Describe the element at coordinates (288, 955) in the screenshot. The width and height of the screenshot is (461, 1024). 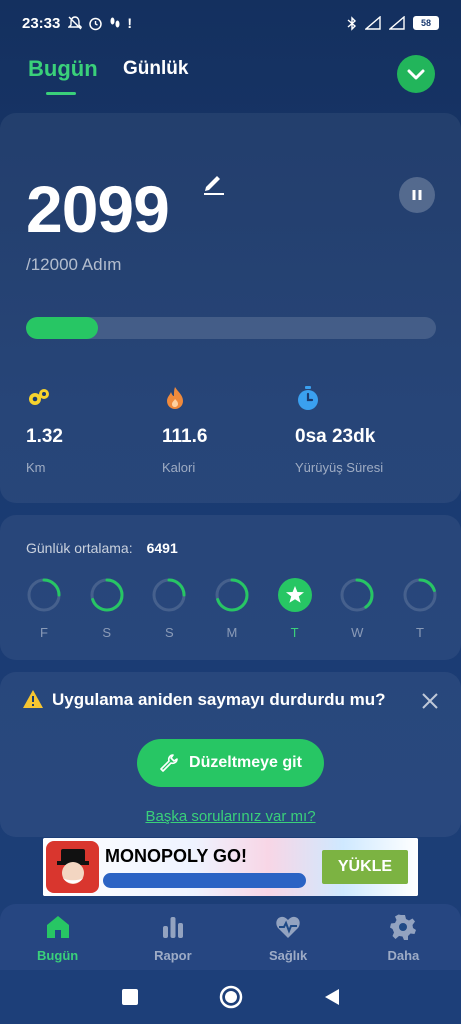
I see `nav-label: Sağlık` at that location.